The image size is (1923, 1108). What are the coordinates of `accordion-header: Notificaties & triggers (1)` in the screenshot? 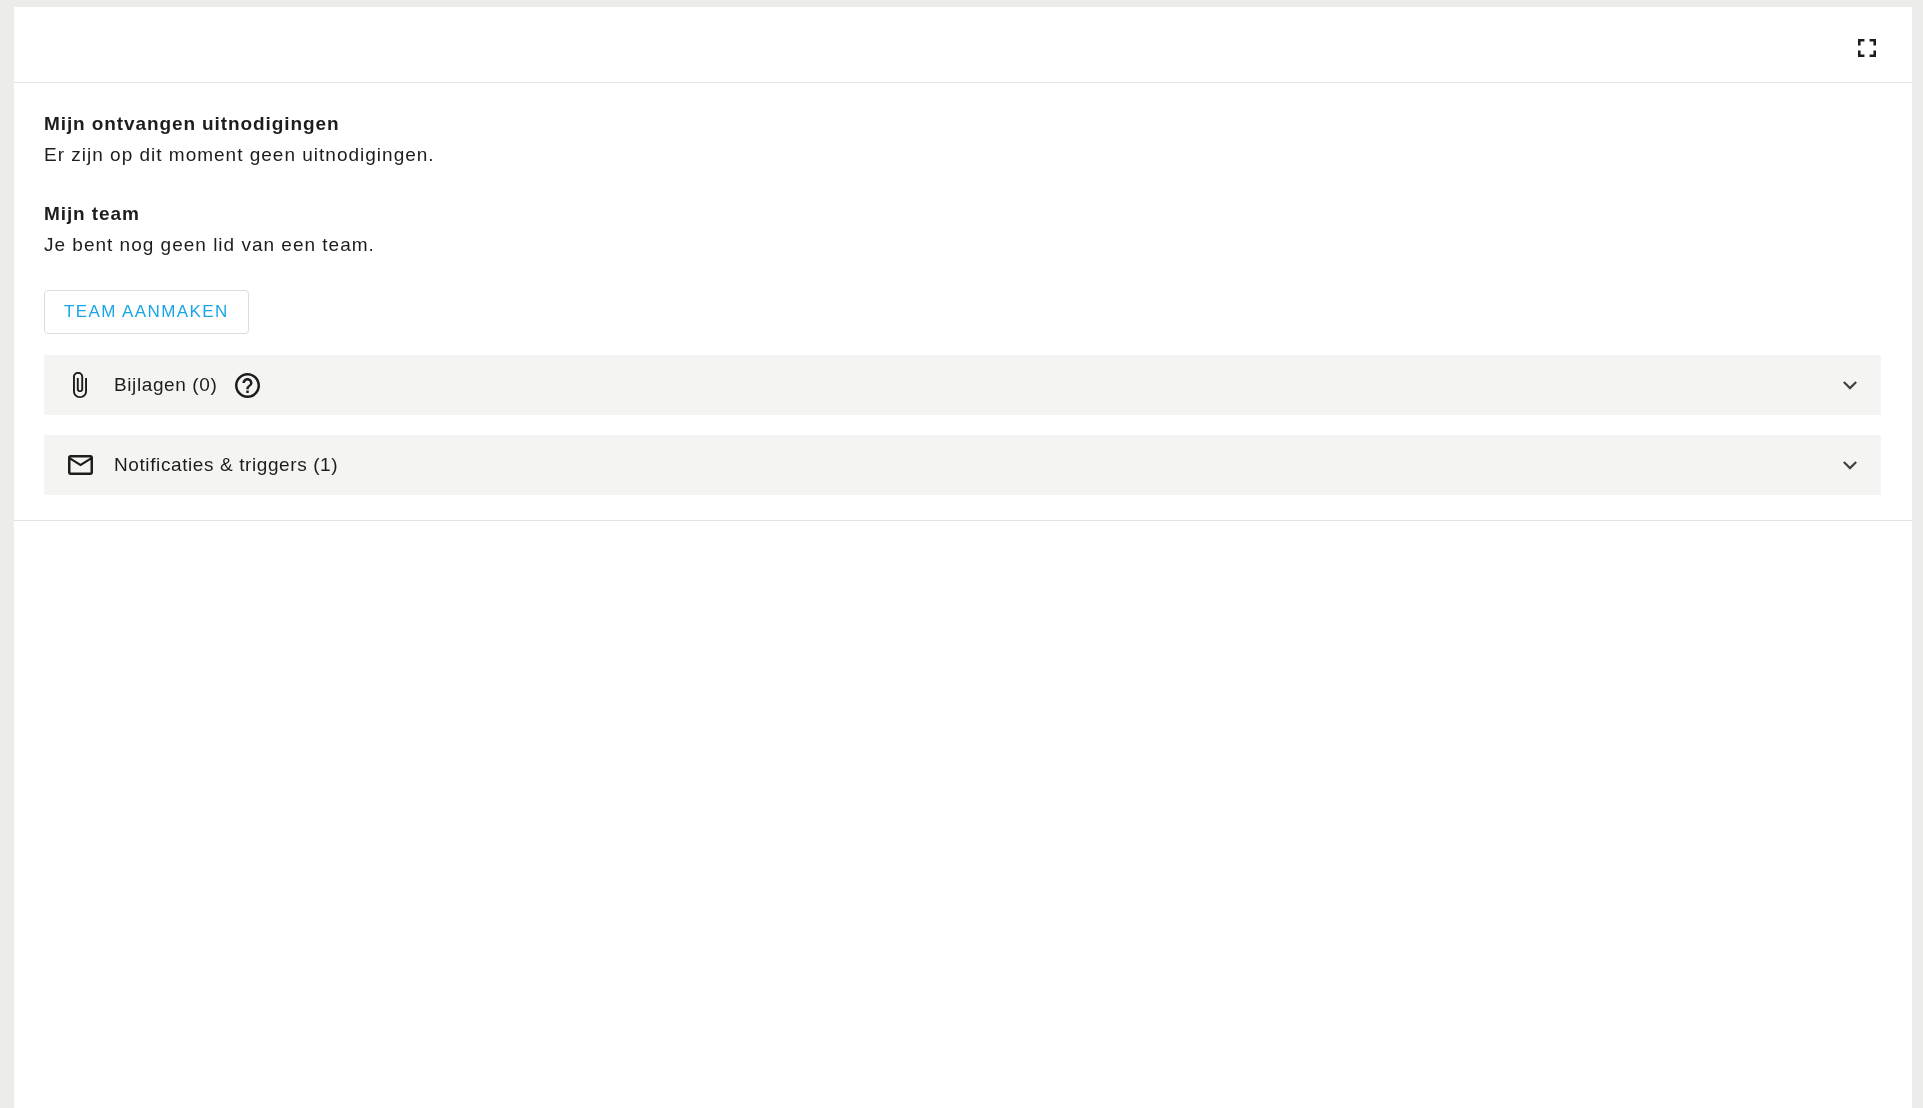 It's located at (962, 465).